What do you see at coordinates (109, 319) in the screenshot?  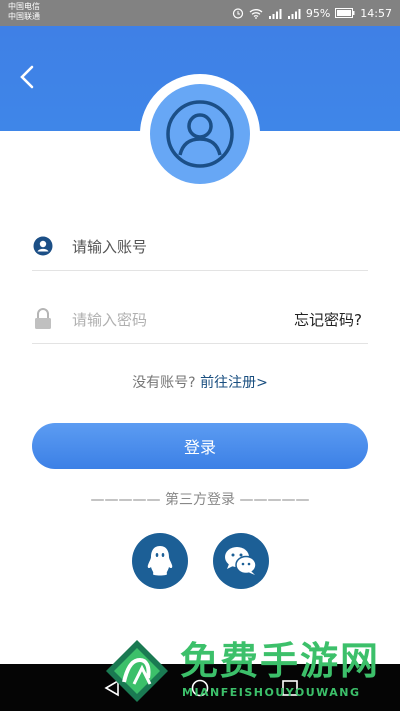 I see `password-input: 请输入密码` at bounding box center [109, 319].